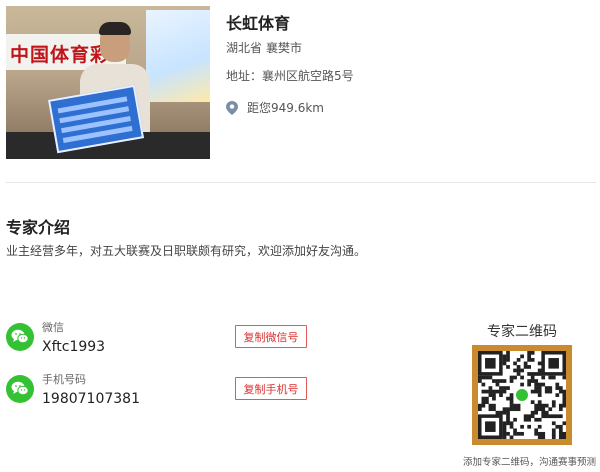 Image resolution: width=600 pixels, height=472 pixels. I want to click on section-divider, so click(301, 182).